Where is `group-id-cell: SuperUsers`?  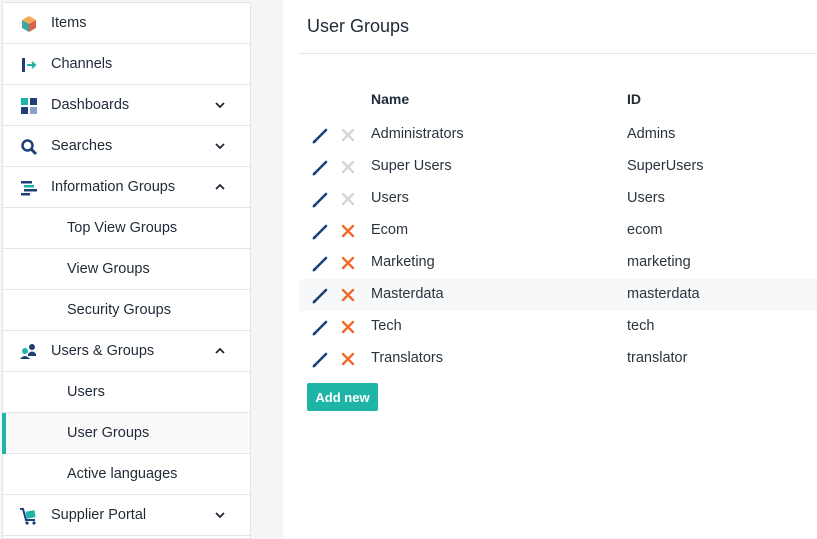
group-id-cell: SuperUsers is located at coordinates (665, 166).